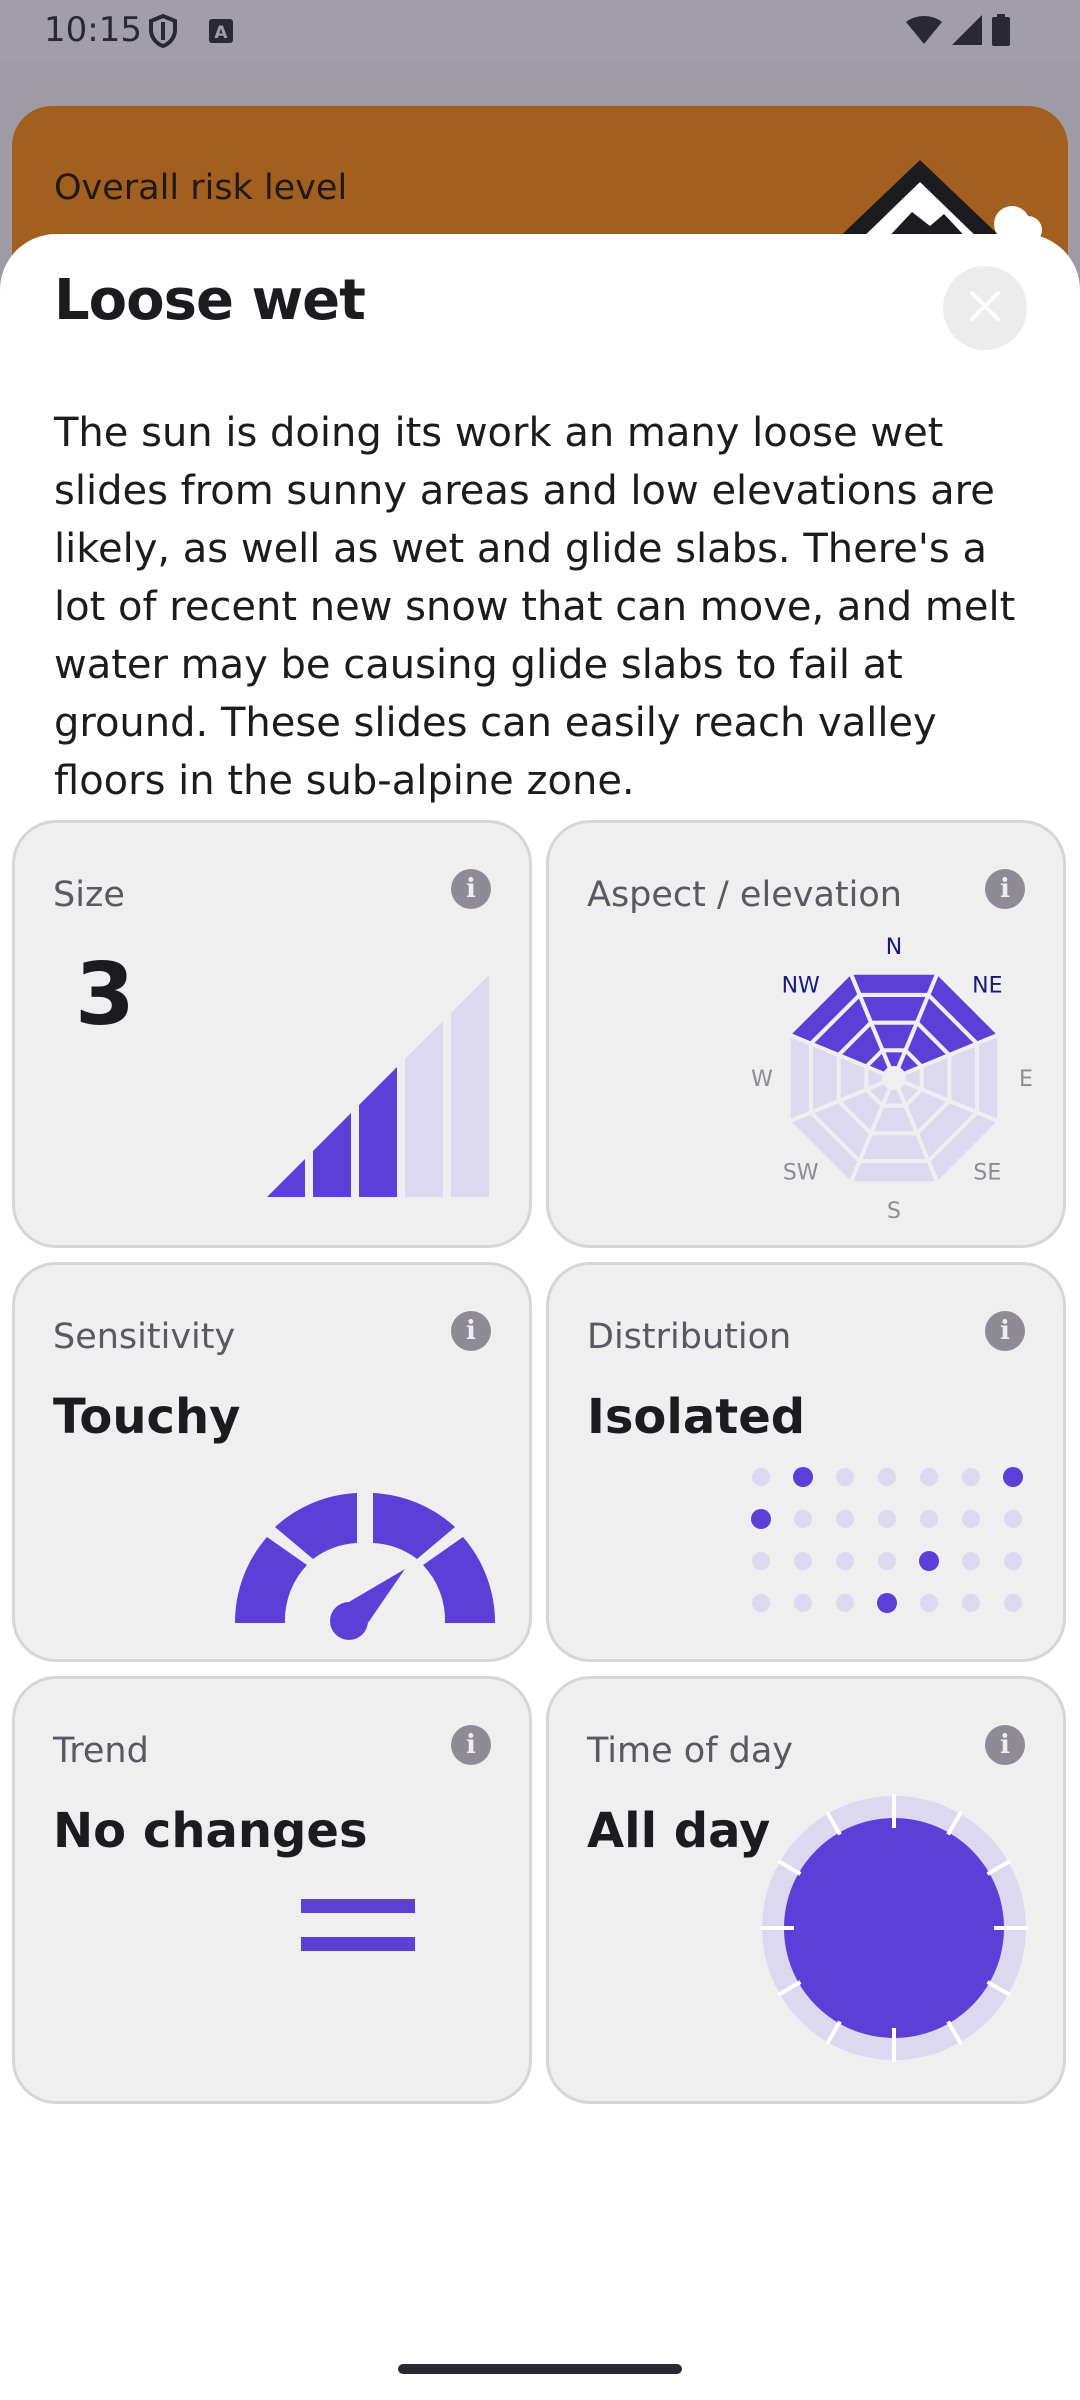  What do you see at coordinates (689, 1337) in the screenshot?
I see `distribution-label: Distribution` at bounding box center [689, 1337].